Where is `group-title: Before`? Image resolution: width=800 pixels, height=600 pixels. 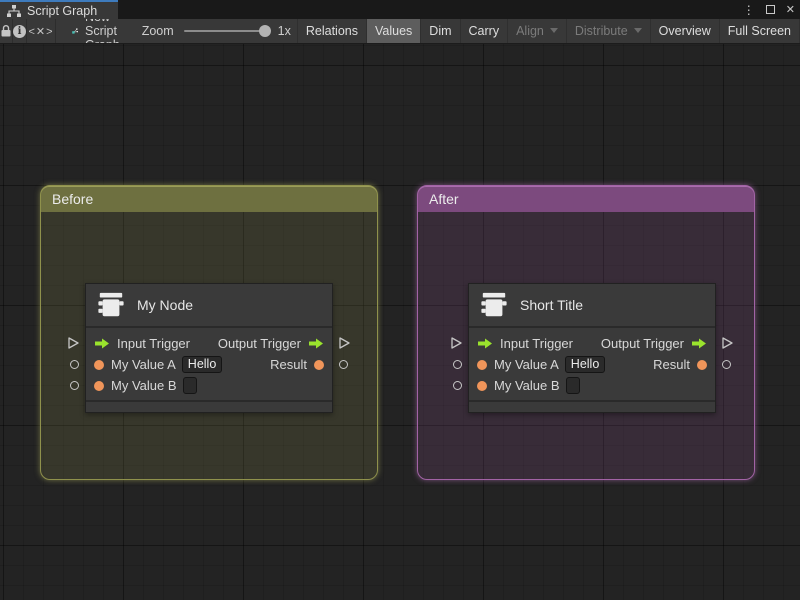 group-title: Before is located at coordinates (73, 199).